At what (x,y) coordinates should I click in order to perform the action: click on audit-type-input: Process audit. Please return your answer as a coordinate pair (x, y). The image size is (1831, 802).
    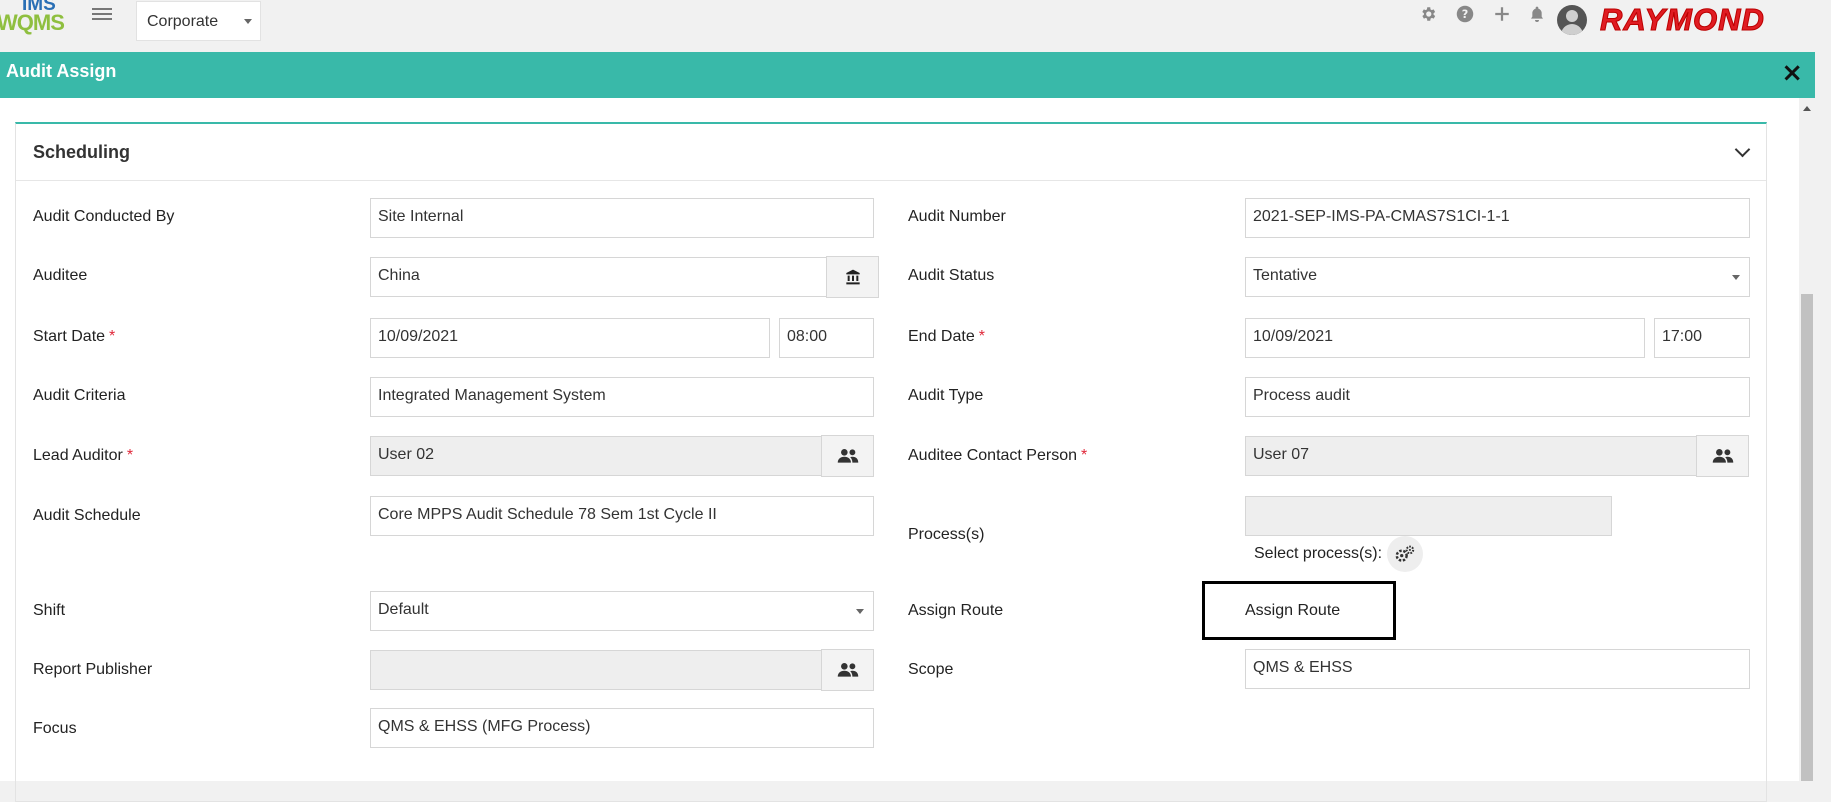
    Looking at the image, I should click on (1497, 397).